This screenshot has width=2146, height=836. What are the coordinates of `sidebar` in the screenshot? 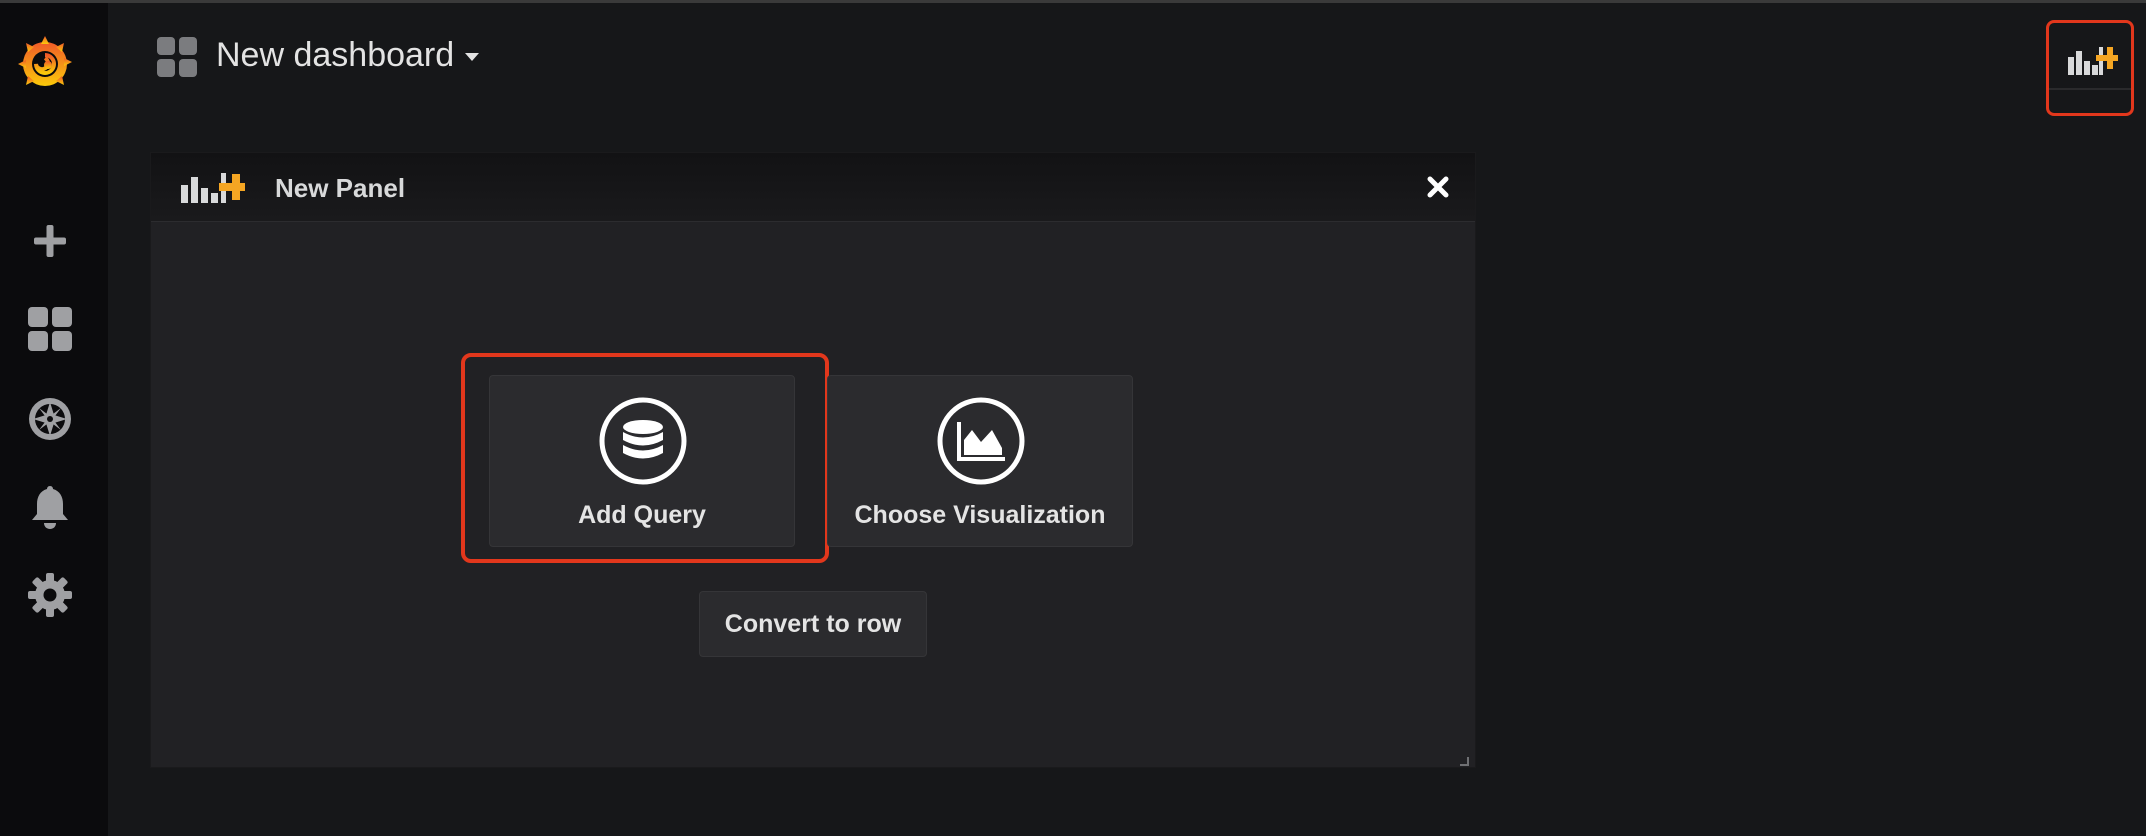 It's located at (54, 419).